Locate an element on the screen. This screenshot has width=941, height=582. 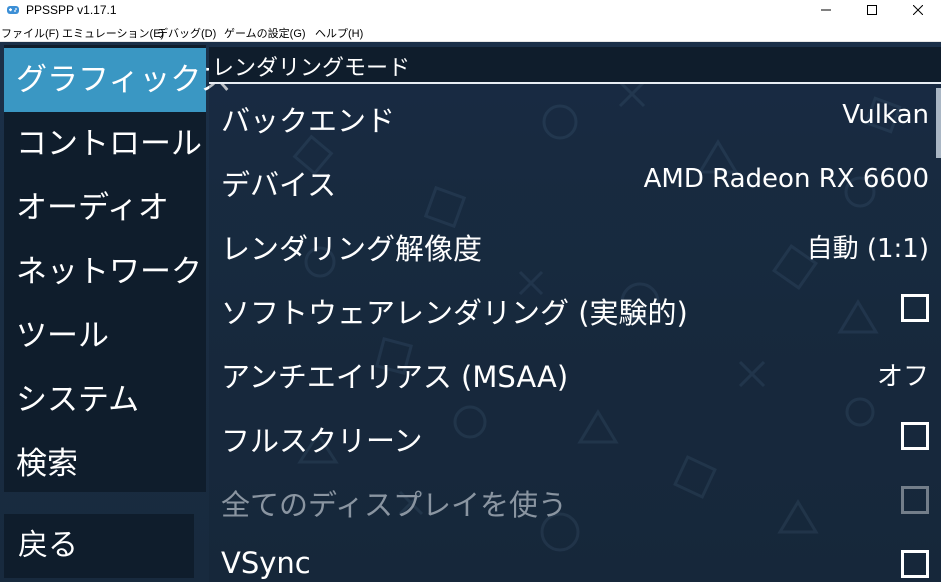
back-button: 戻る is located at coordinates (99, 546).